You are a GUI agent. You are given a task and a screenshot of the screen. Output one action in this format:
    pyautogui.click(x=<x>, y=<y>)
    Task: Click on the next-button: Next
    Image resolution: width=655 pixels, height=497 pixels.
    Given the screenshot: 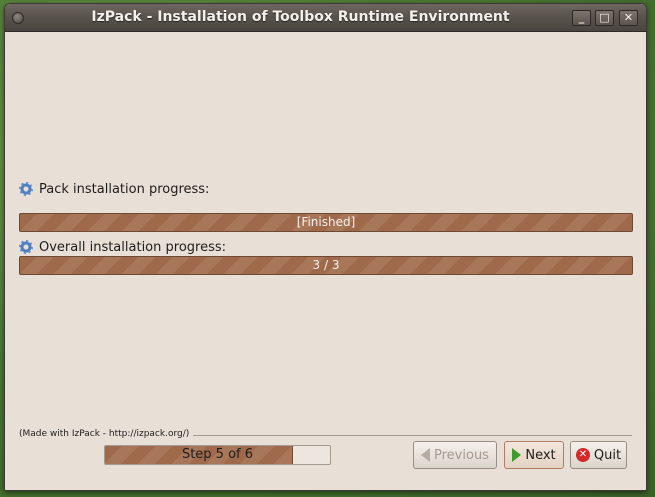 What is the action you would take?
    pyautogui.click(x=534, y=455)
    